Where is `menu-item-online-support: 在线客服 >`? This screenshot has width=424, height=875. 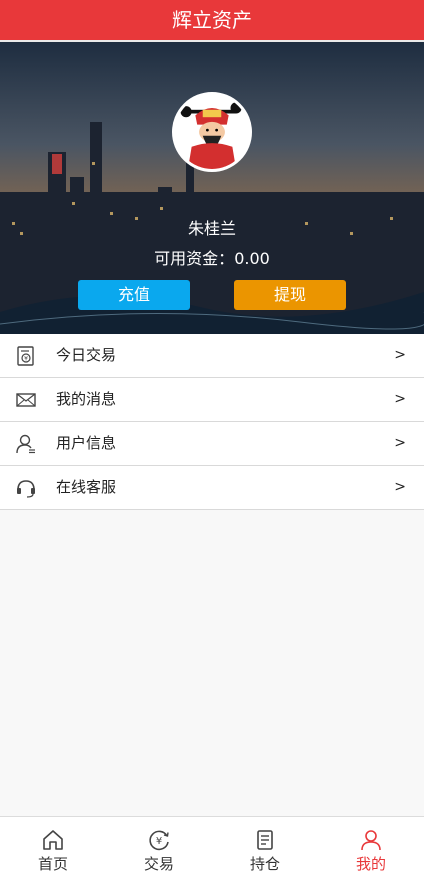 menu-item-online-support: 在线客服 > is located at coordinates (212, 488).